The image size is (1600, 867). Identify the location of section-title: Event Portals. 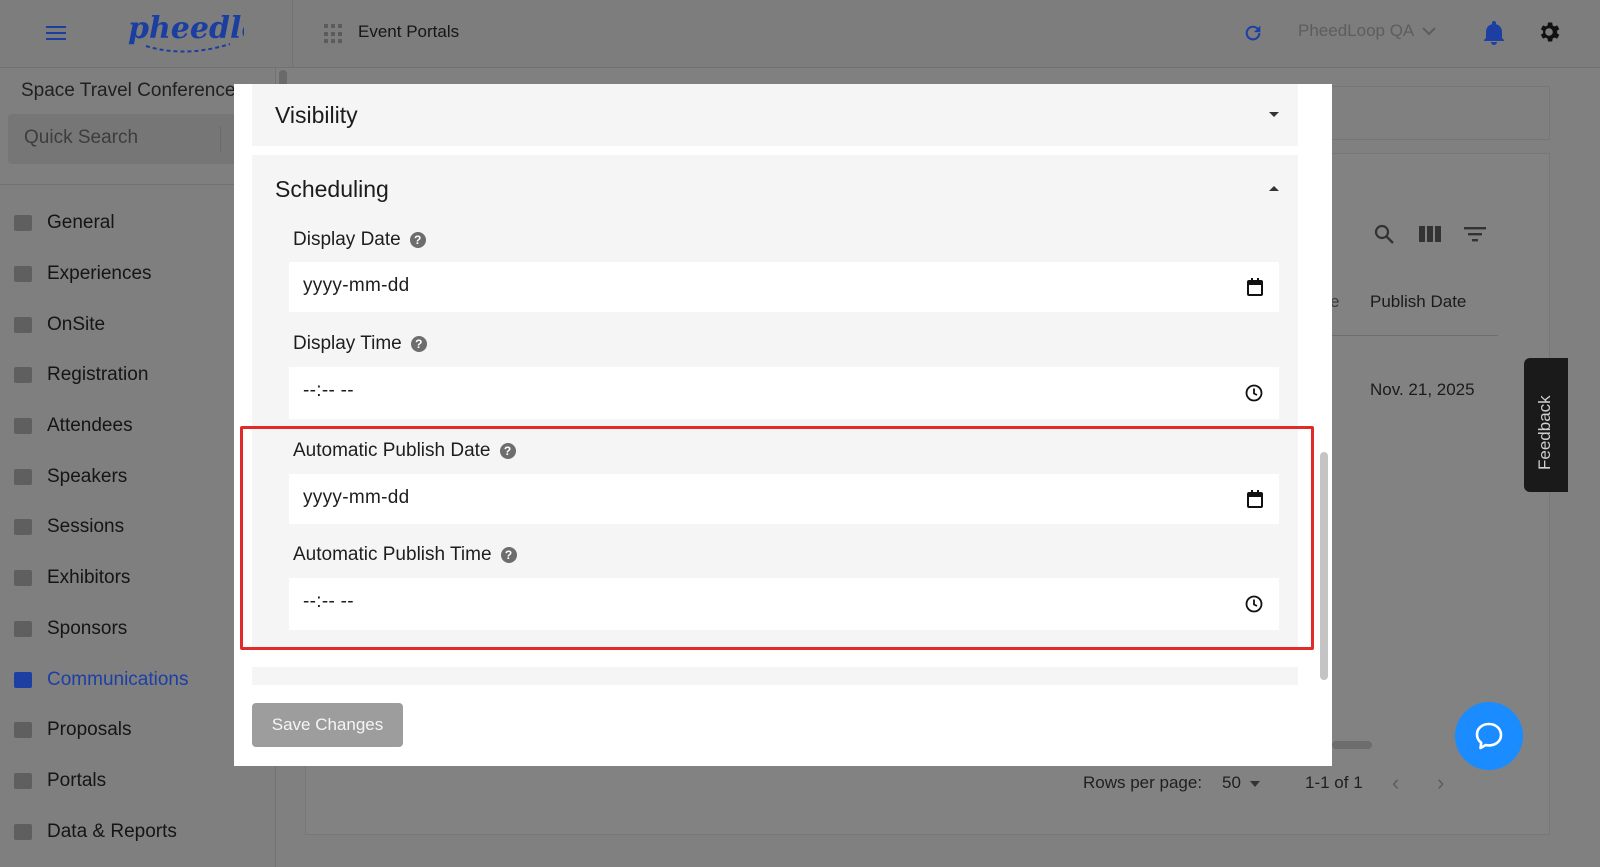
(409, 31).